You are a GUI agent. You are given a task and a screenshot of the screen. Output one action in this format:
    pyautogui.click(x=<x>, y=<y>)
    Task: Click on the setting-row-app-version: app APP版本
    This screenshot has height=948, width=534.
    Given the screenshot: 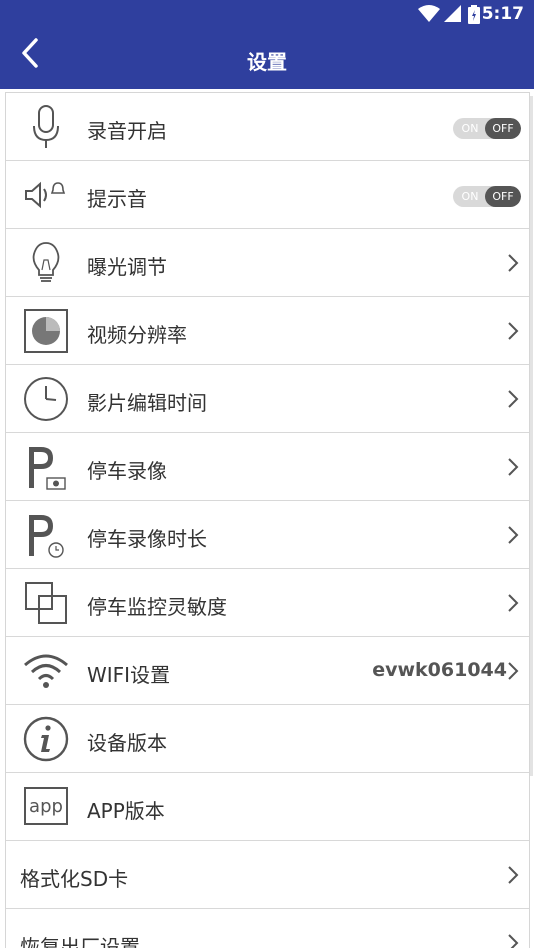 What is the action you would take?
    pyautogui.click(x=267, y=807)
    